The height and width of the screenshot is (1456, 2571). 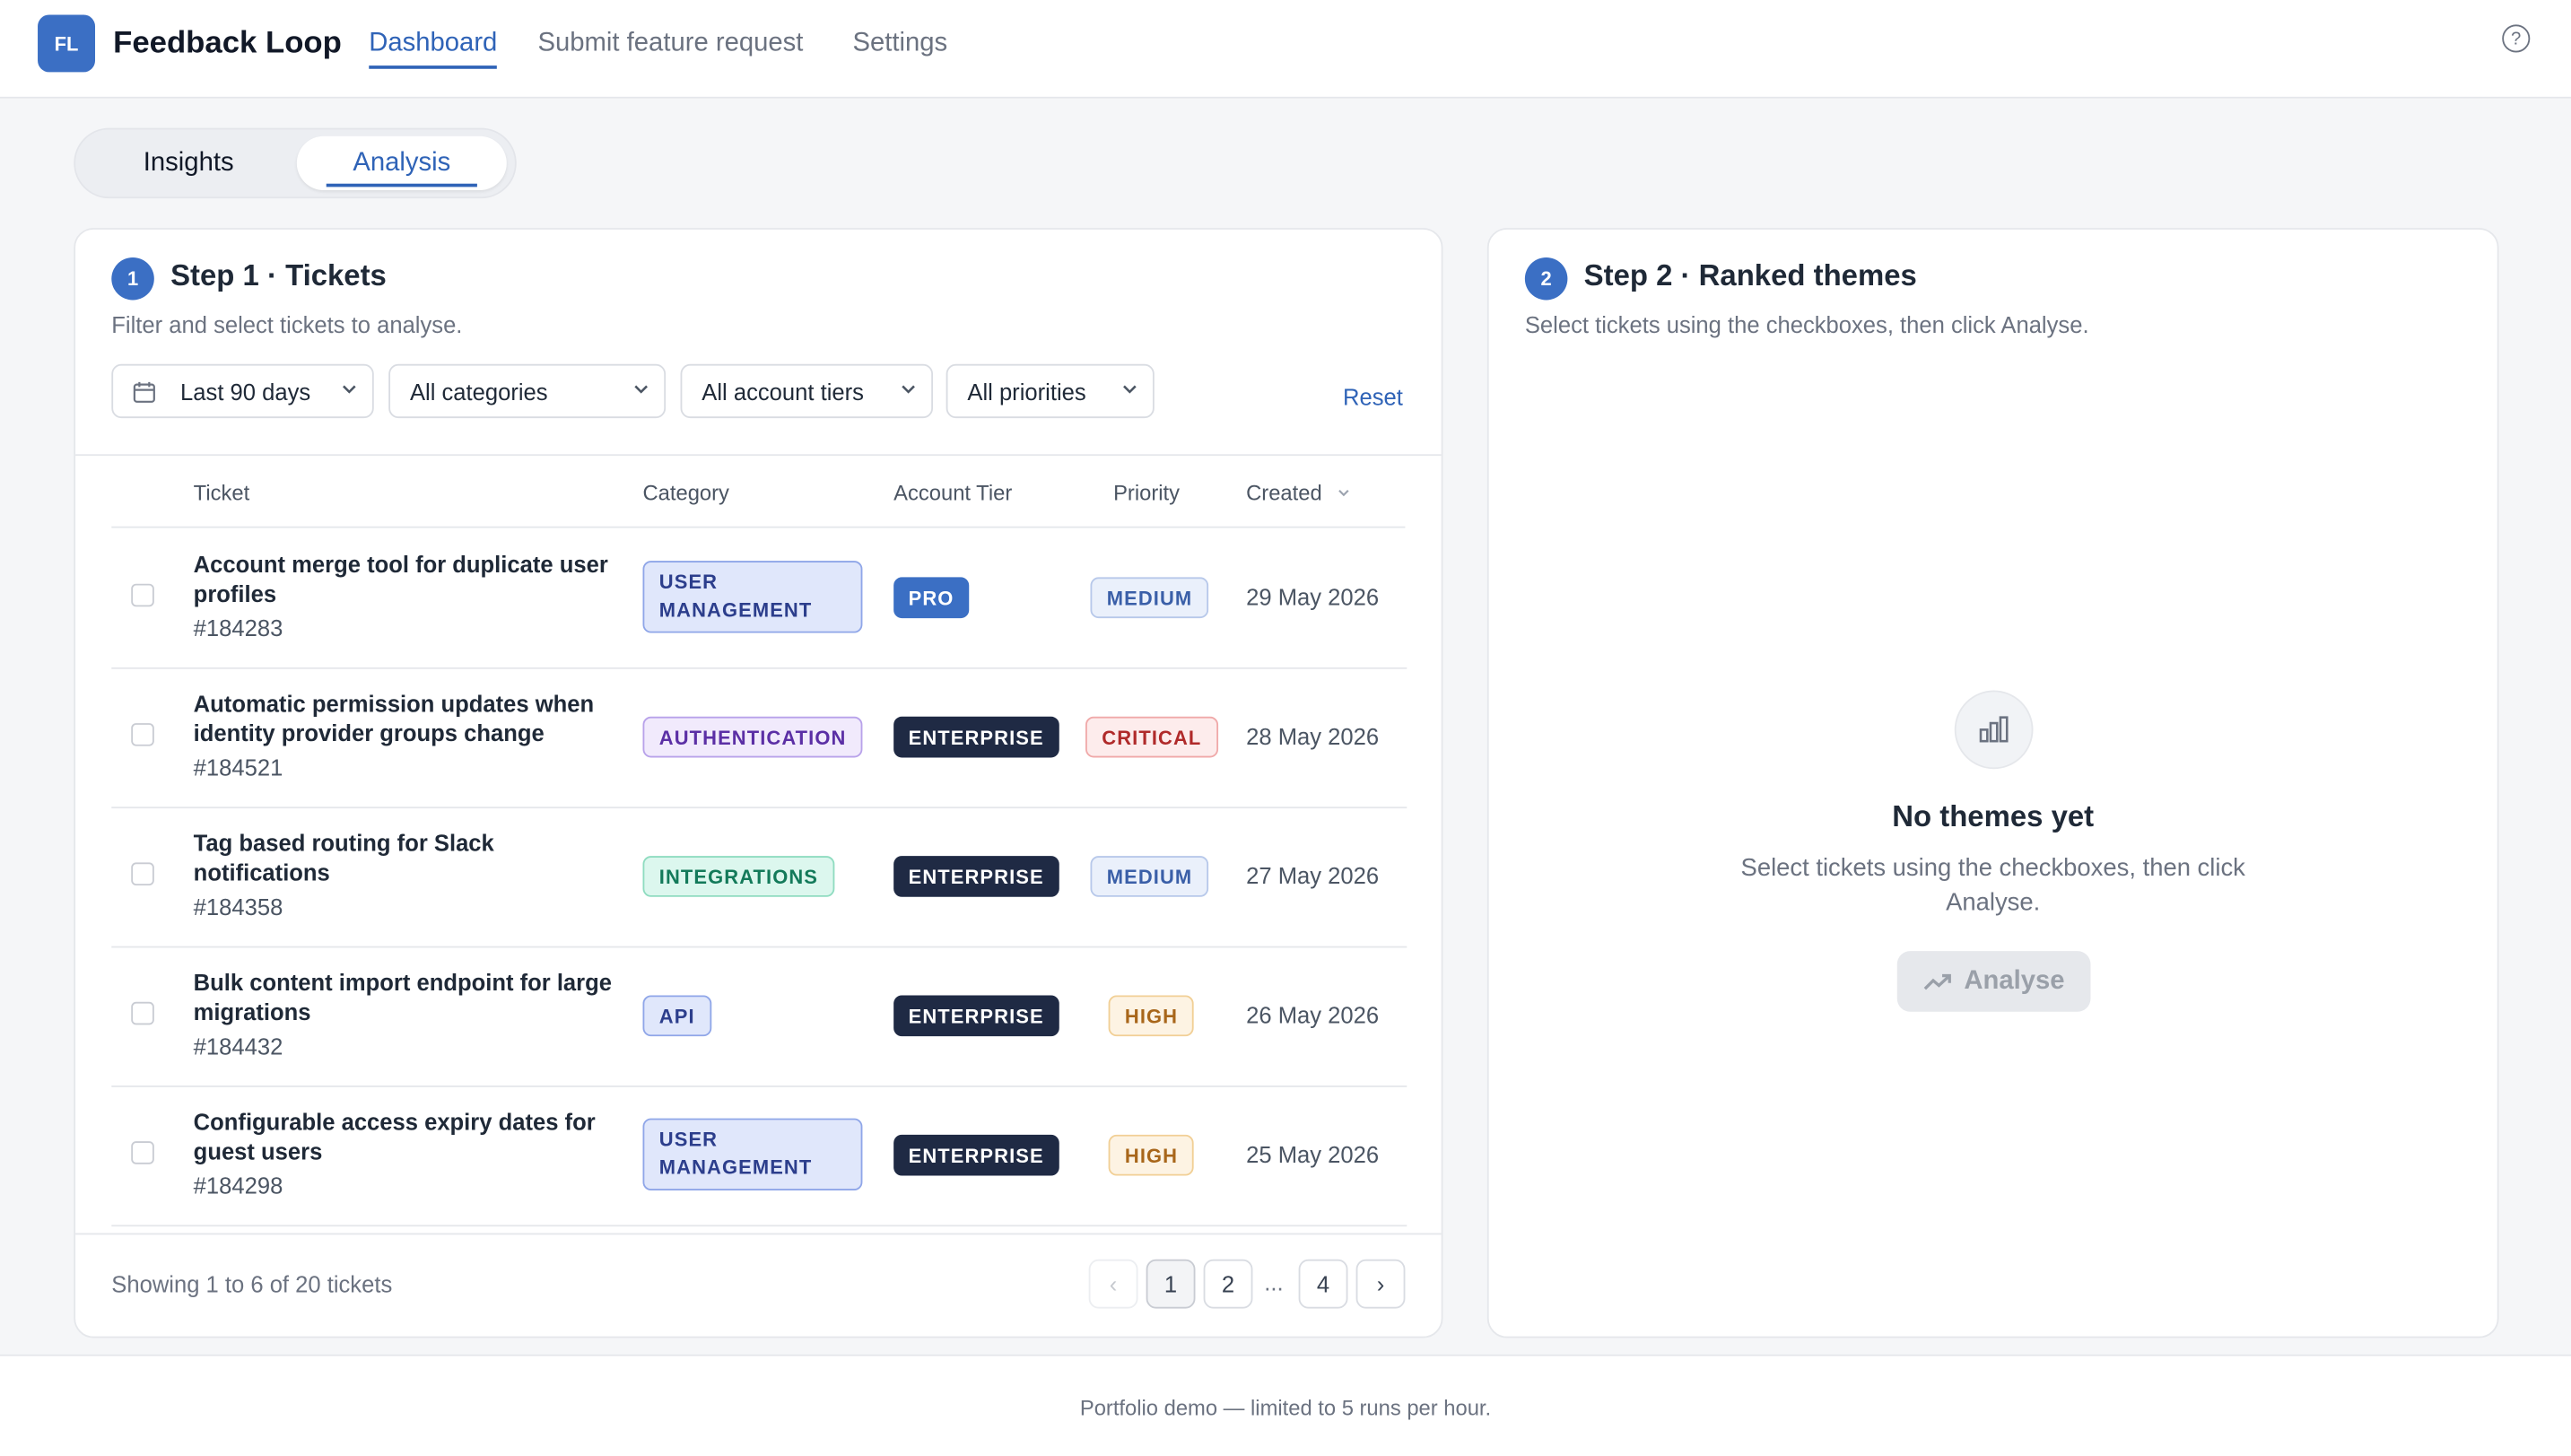 I want to click on tab-analysis-label: Analysis, so click(x=402, y=167).